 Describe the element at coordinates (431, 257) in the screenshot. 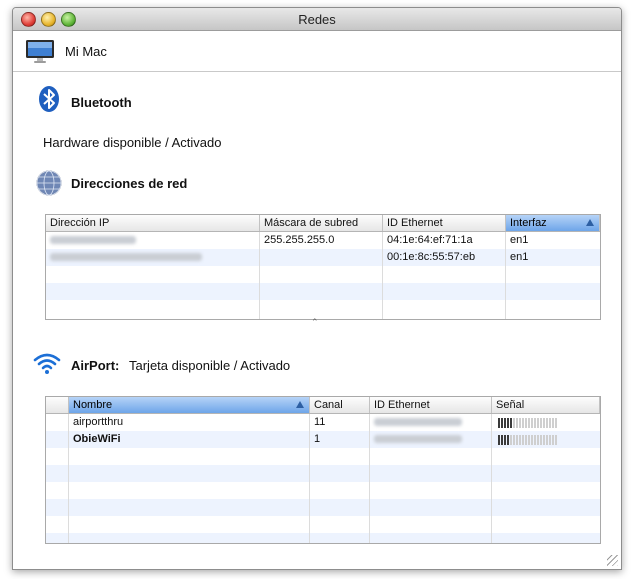

I see `ethernet-cell: 00:1e:8c:55:57:eb` at that location.